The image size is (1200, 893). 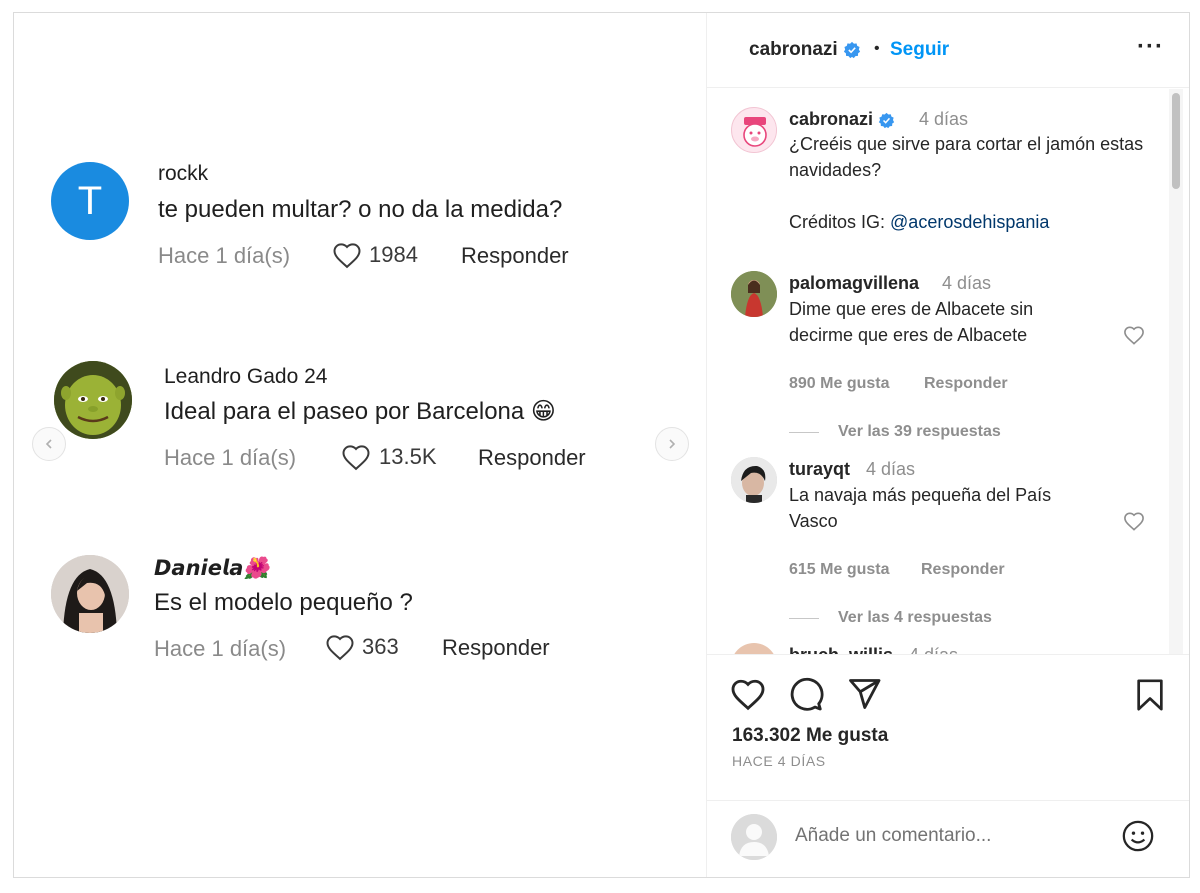 What do you see at coordinates (948, 765) in the screenshot?
I see `post-actions: 163.302 Me gusta HACE 4 DÍAS` at bounding box center [948, 765].